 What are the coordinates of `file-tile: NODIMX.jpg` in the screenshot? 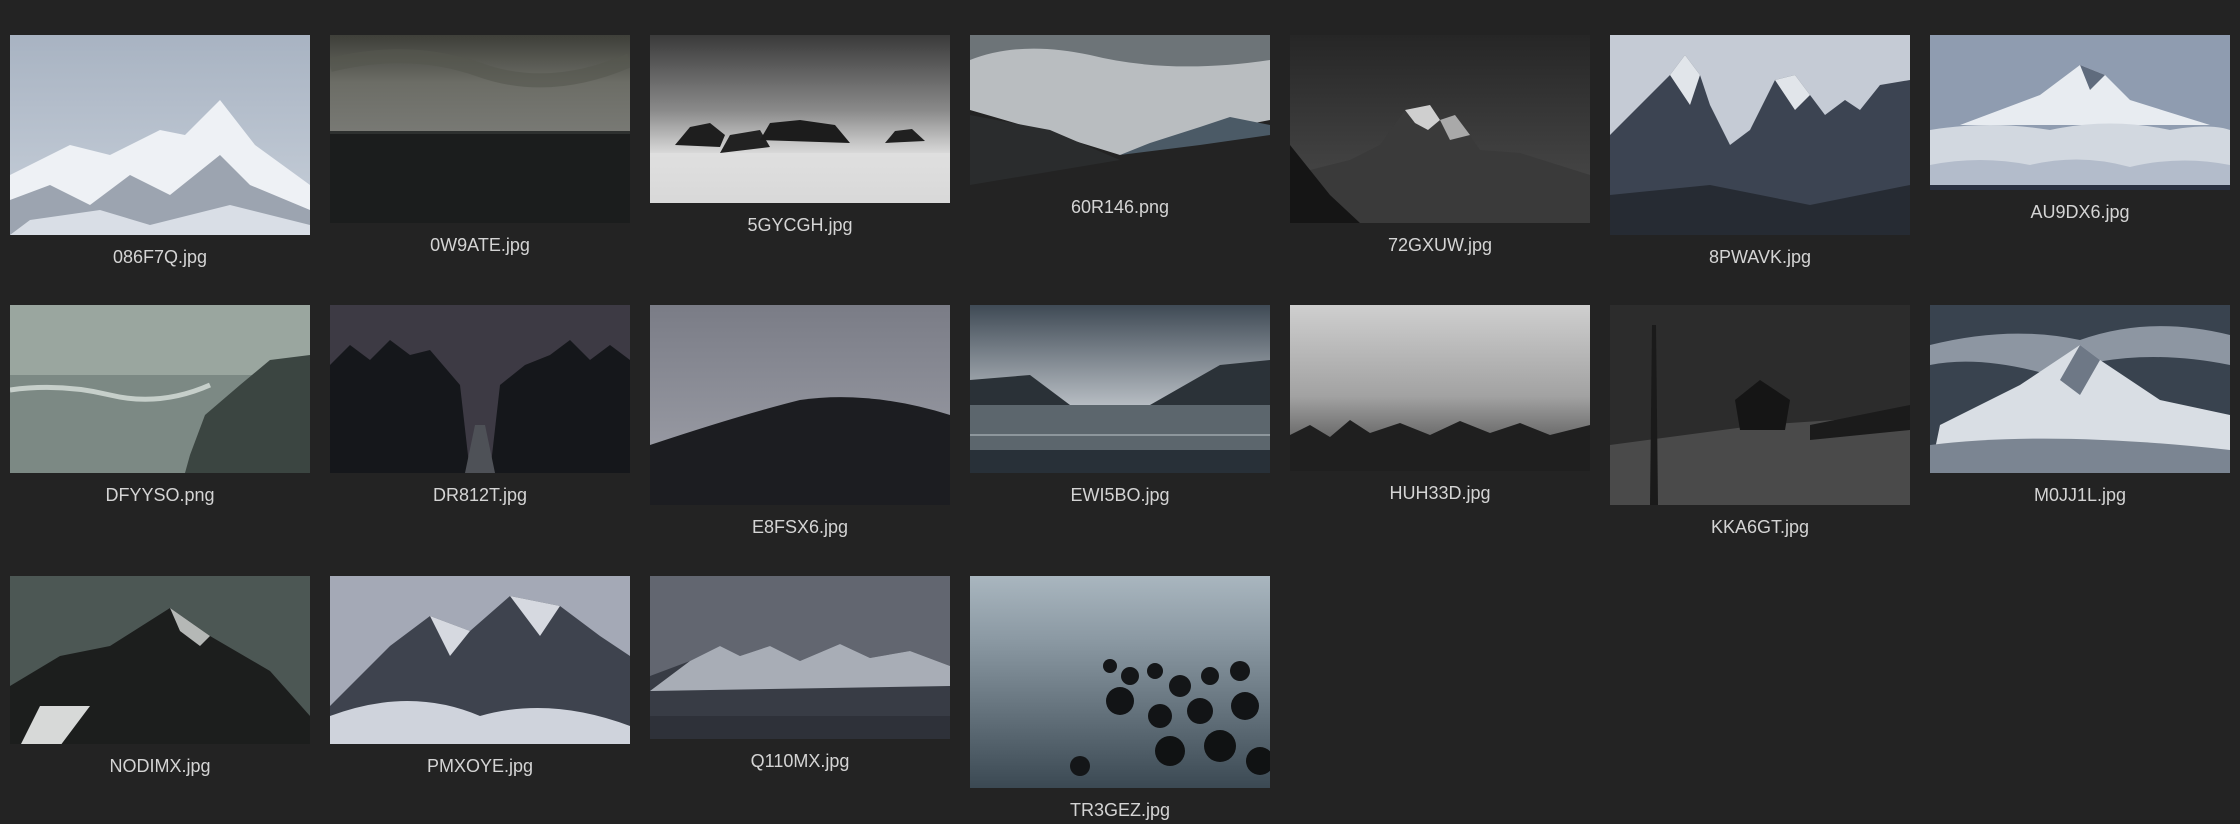 It's located at (160, 676).